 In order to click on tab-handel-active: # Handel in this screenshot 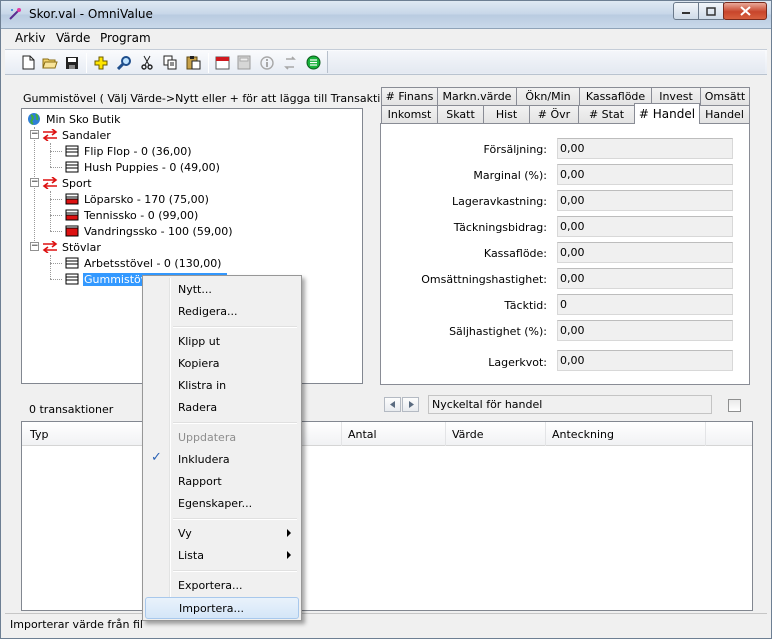, I will do `click(667, 113)`.